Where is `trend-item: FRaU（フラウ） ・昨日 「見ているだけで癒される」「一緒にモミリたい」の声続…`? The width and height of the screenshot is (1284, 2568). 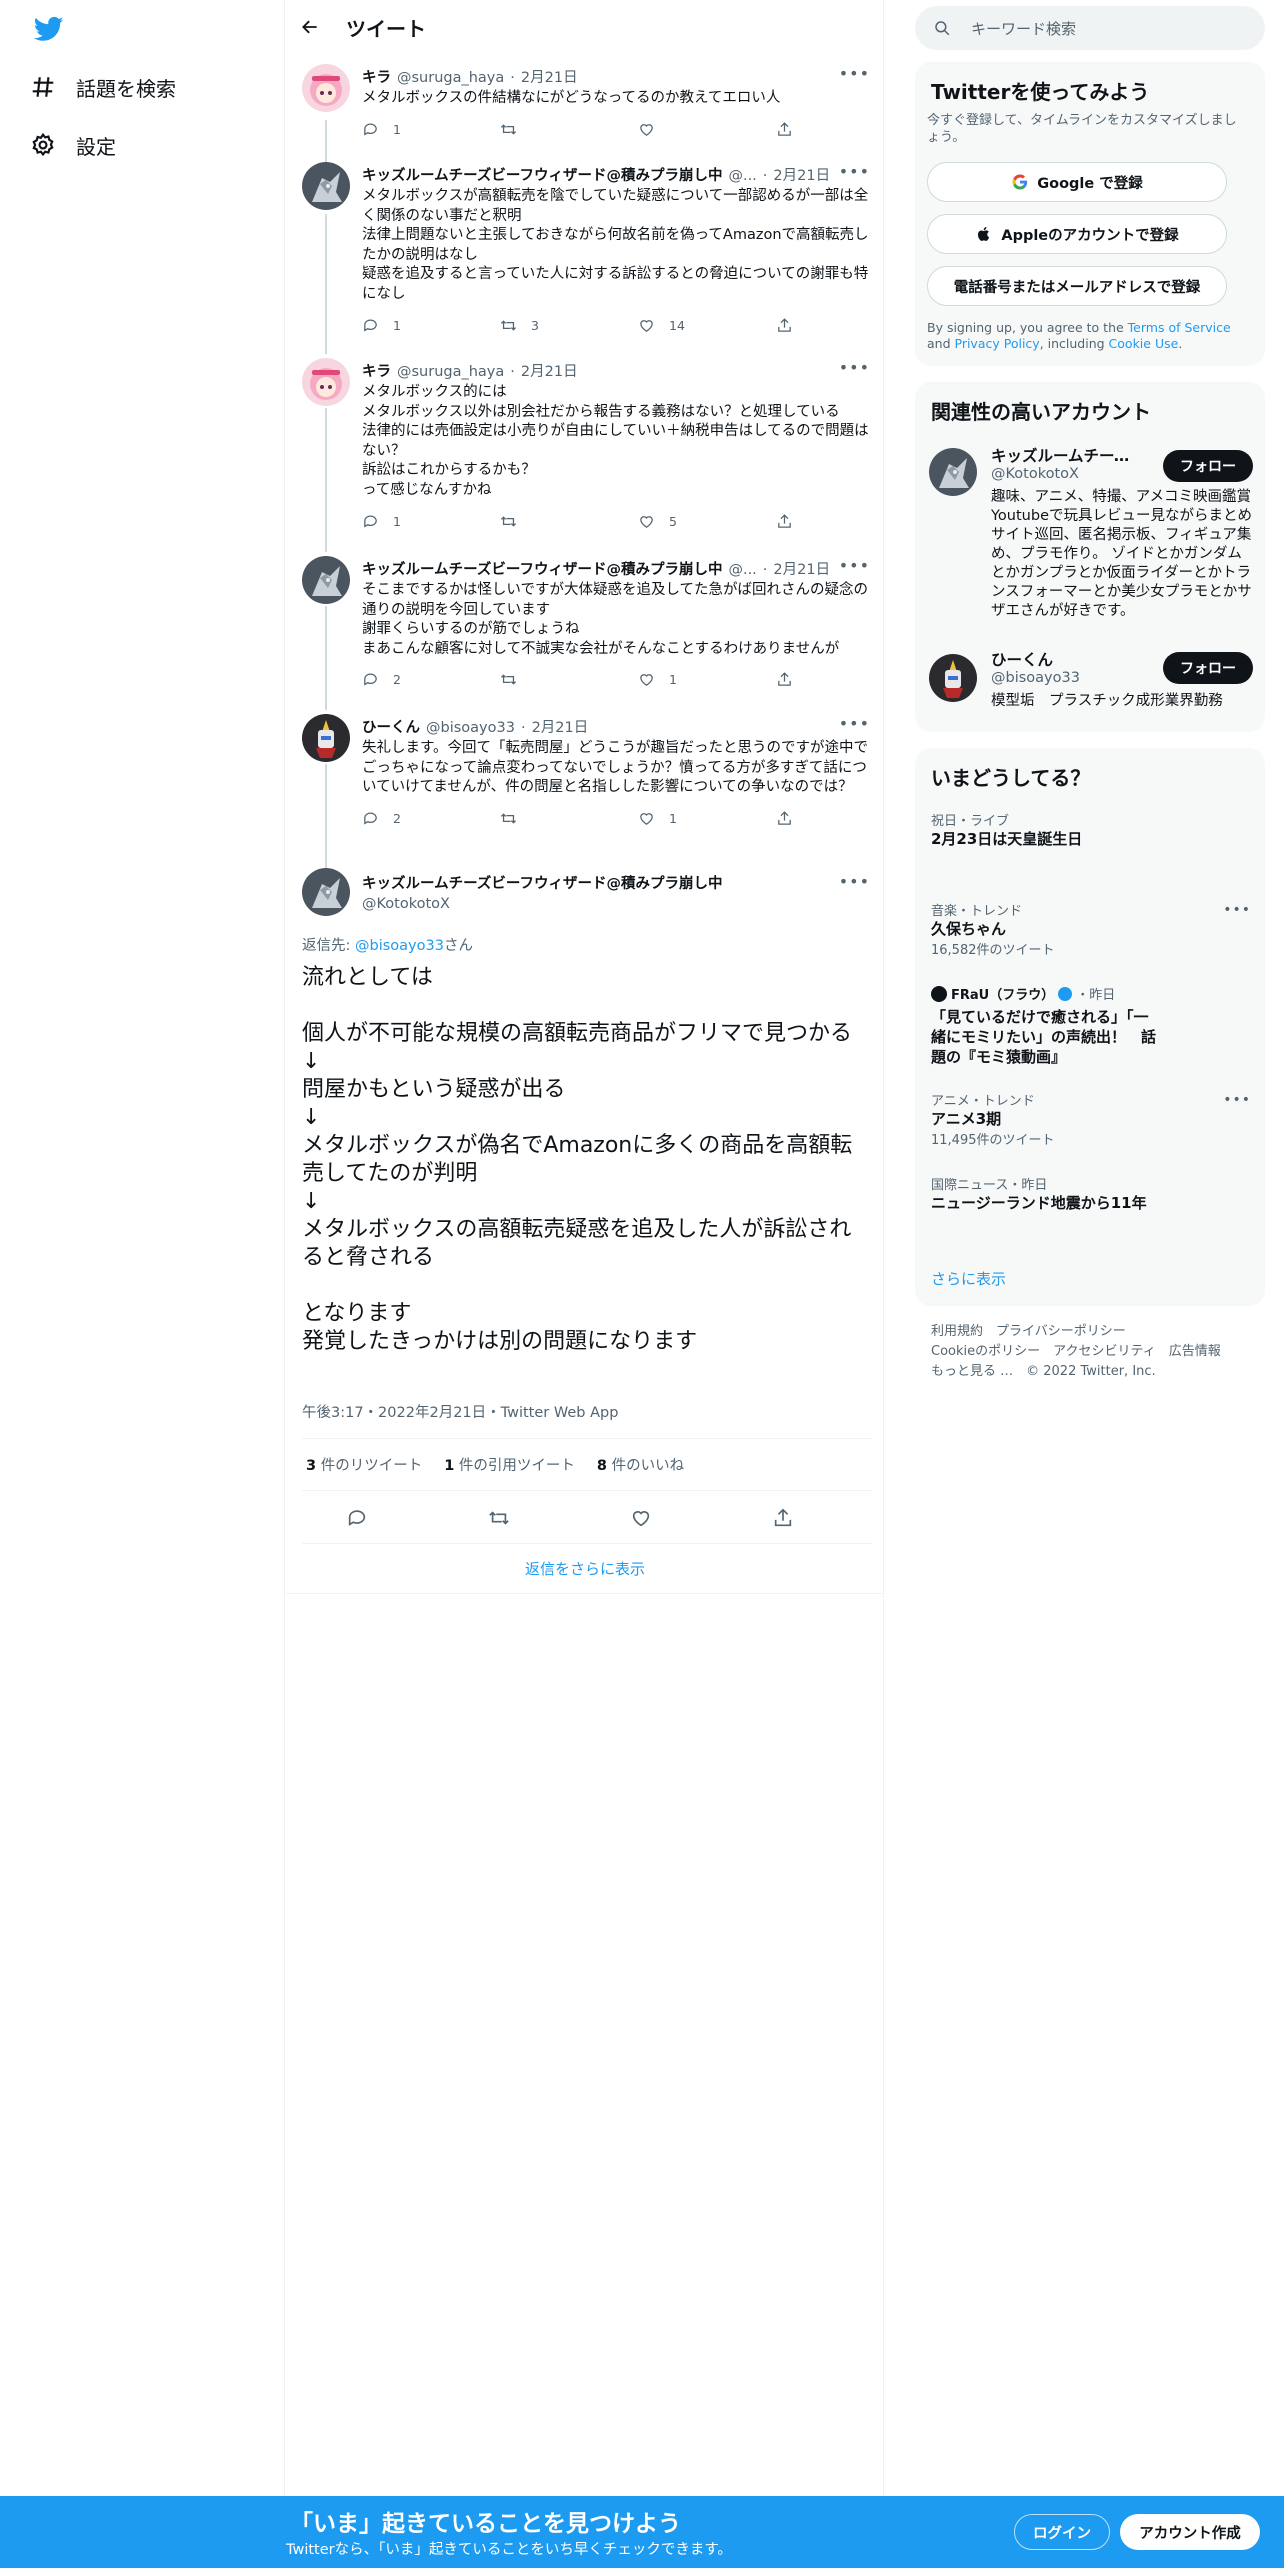 trend-item: FRaU（フラウ） ・昨日 「見ているだけで癒される」「一緒にモミリたい」の声続… is located at coordinates (1046, 1025).